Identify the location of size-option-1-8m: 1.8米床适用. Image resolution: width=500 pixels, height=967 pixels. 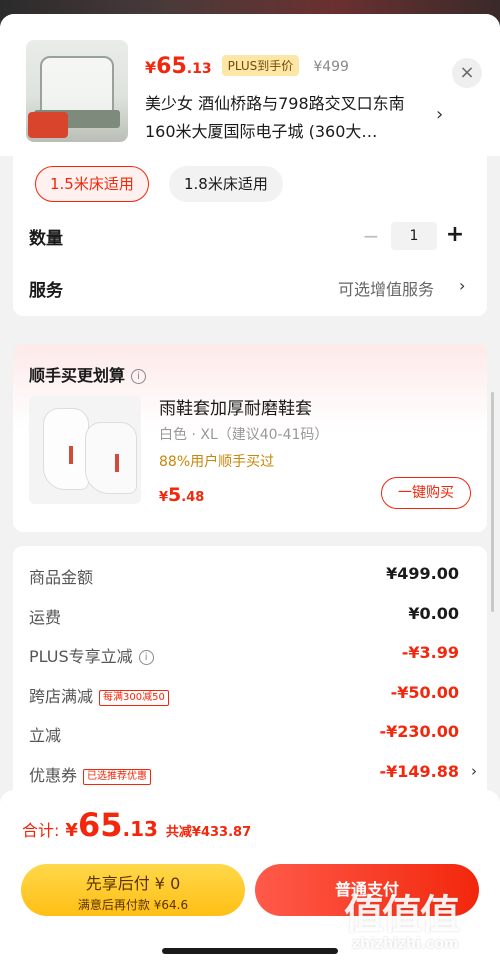
(226, 184).